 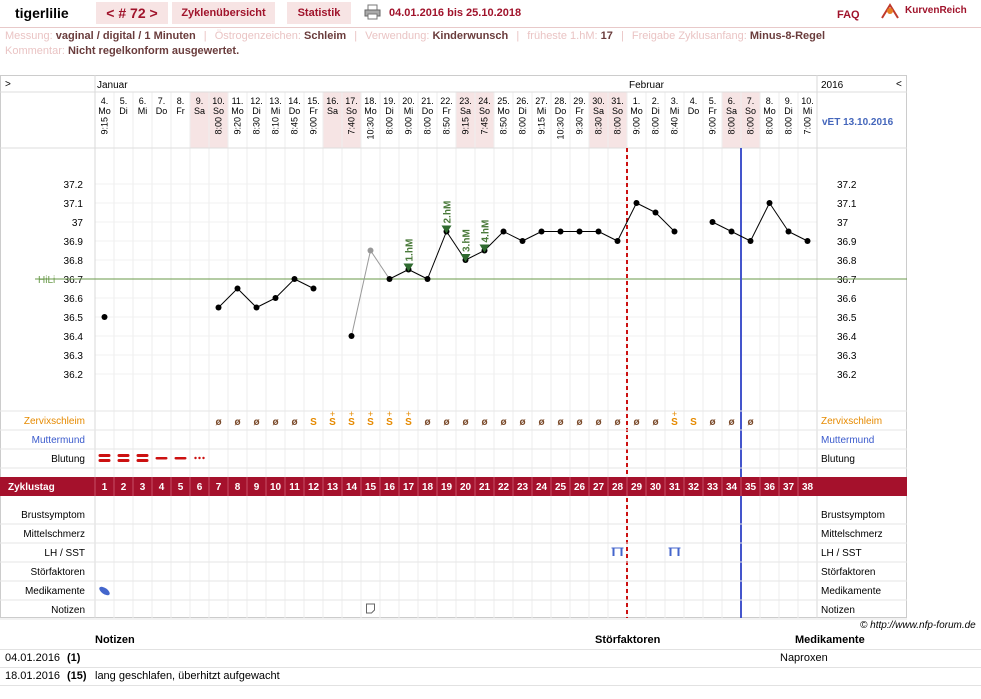 I want to click on brand-logo-icon, so click(x=890, y=11).